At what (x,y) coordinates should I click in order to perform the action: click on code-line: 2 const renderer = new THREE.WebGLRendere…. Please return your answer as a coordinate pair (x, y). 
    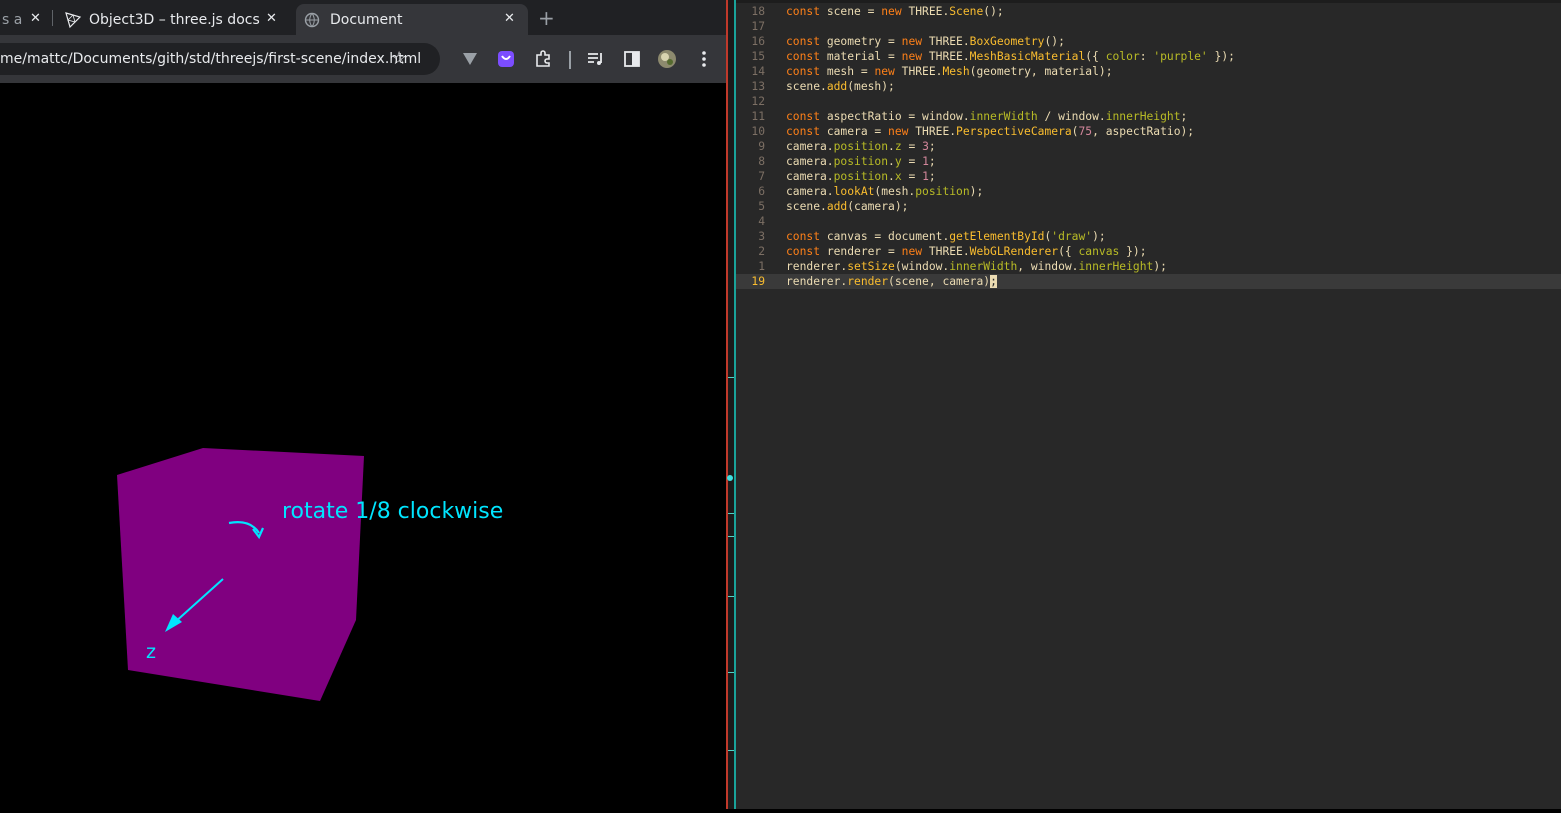
    Looking at the image, I should click on (1148, 251).